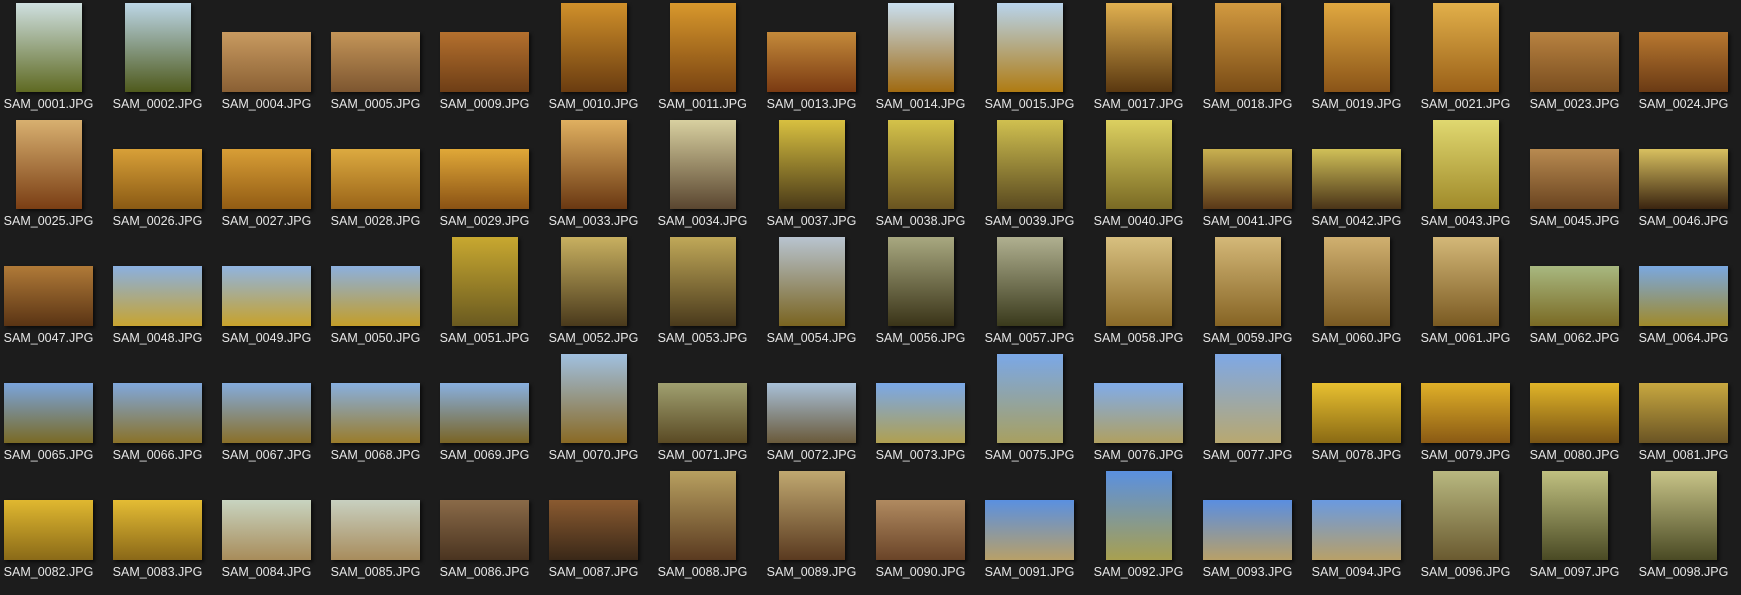 This screenshot has width=1741, height=595. I want to click on file-item: SAM_0062.JPG, so click(1574, 292).